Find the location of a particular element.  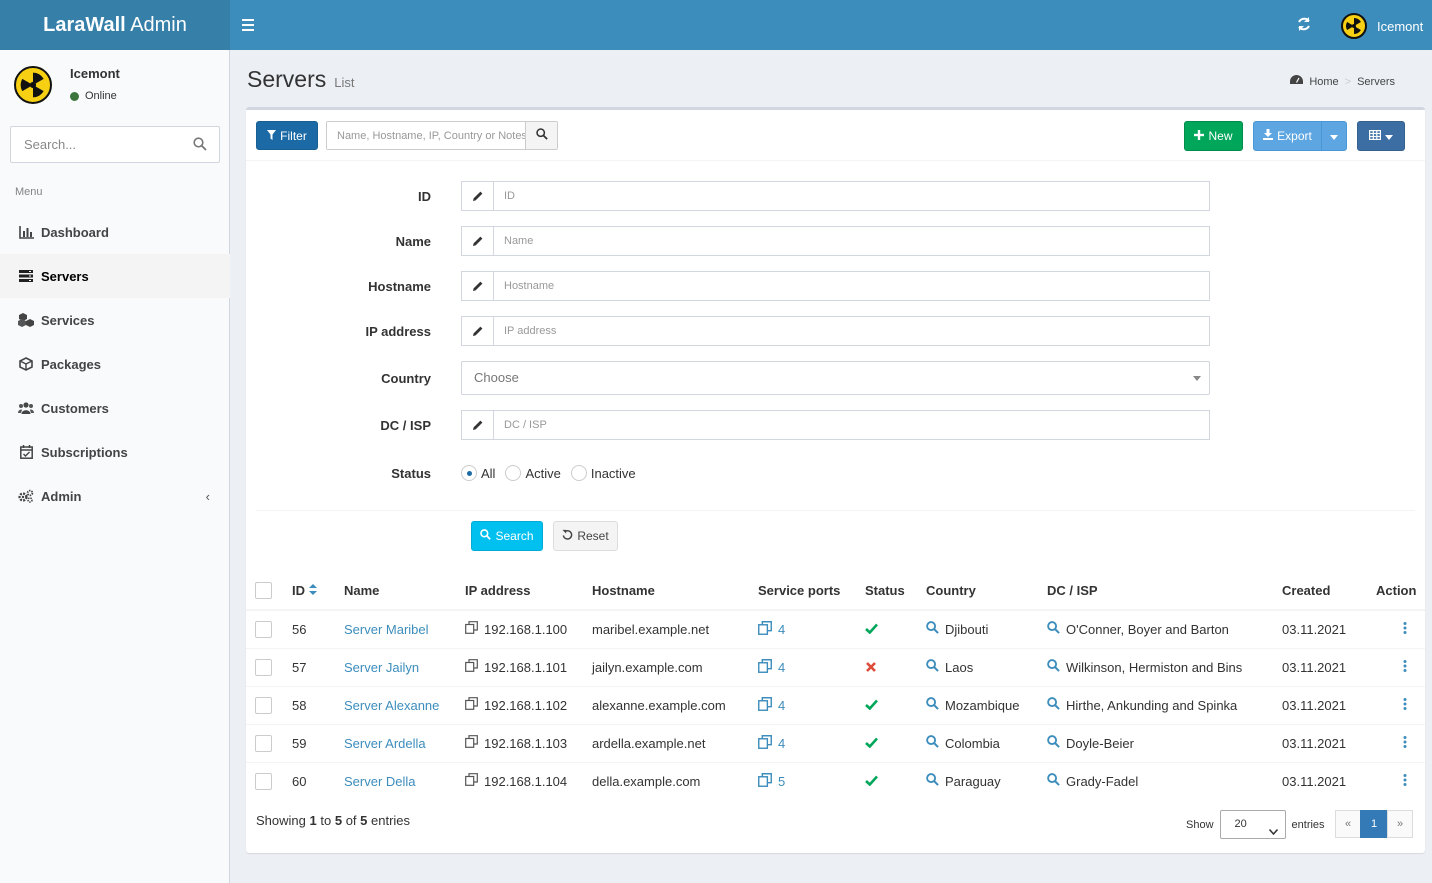

id-field is located at coordinates (835, 196).